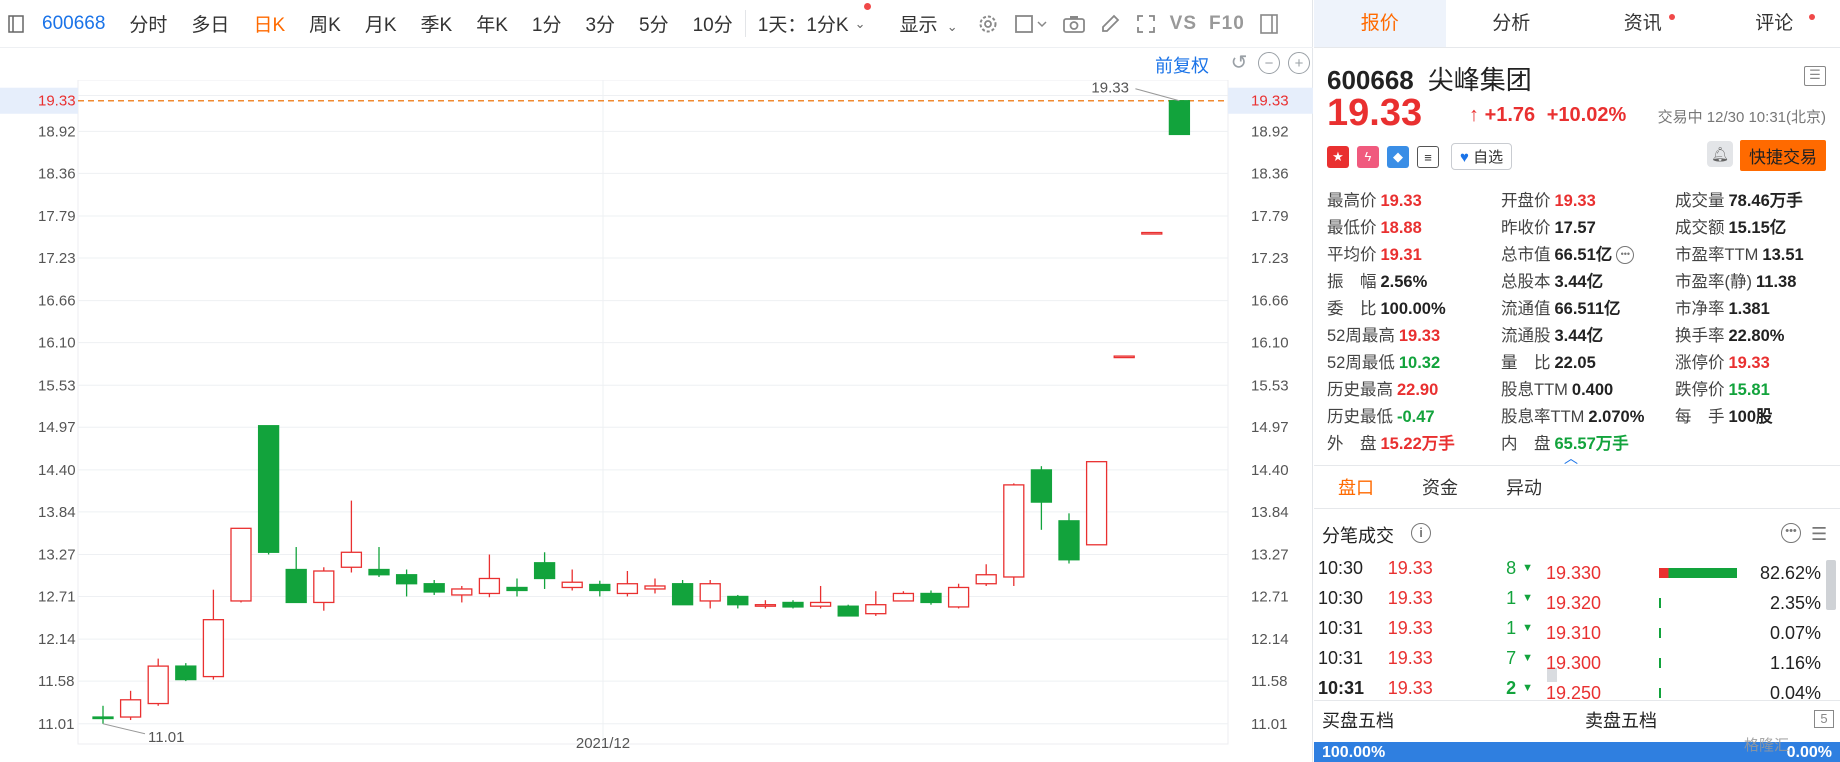  What do you see at coordinates (57, 512) in the screenshot?
I see `y-tick-label: 13.84` at bounding box center [57, 512].